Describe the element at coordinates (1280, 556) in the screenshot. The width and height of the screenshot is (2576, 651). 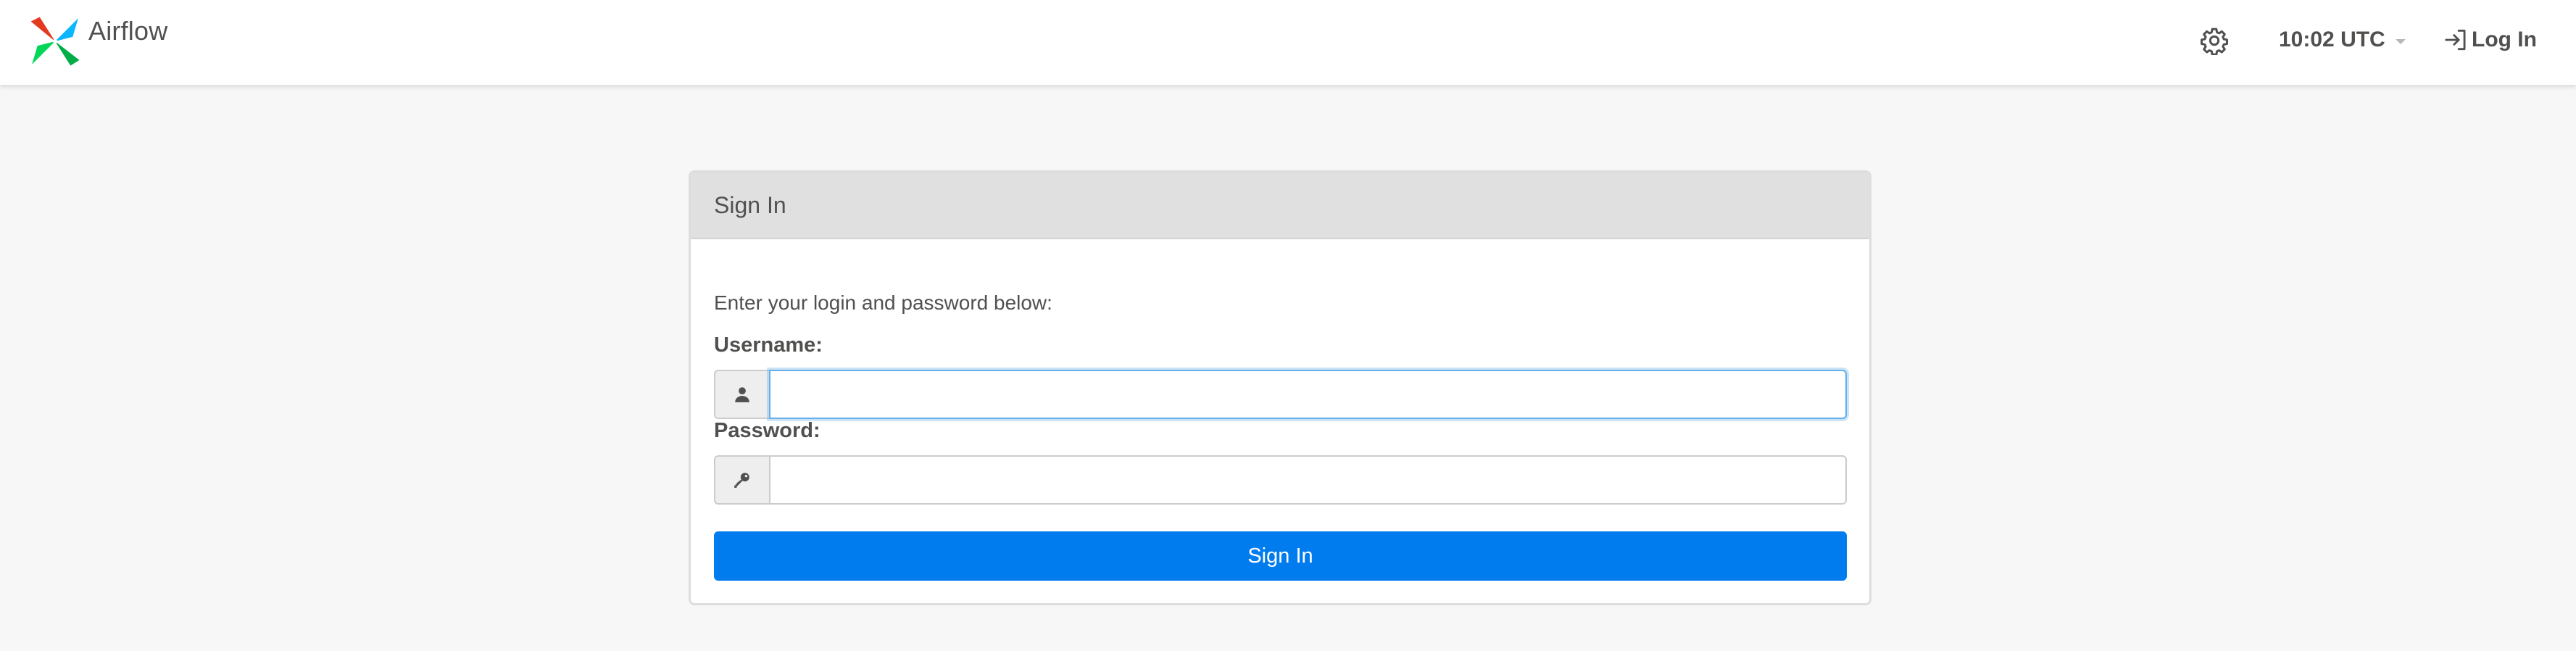
I see `signin-button: Sign In` at that location.